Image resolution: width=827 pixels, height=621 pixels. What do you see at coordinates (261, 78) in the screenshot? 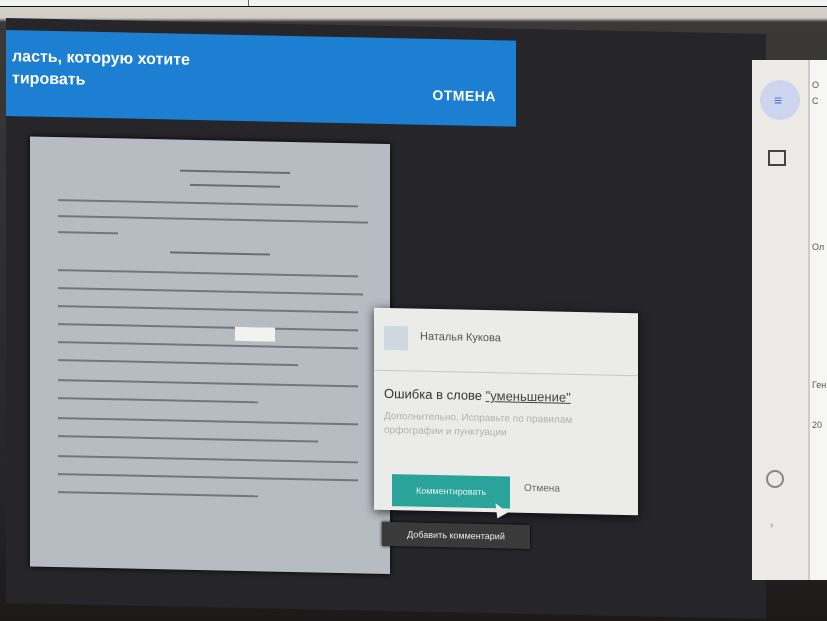
I see `selection-banner: ласть, которую хотите тировать ОТМЕНА` at bounding box center [261, 78].